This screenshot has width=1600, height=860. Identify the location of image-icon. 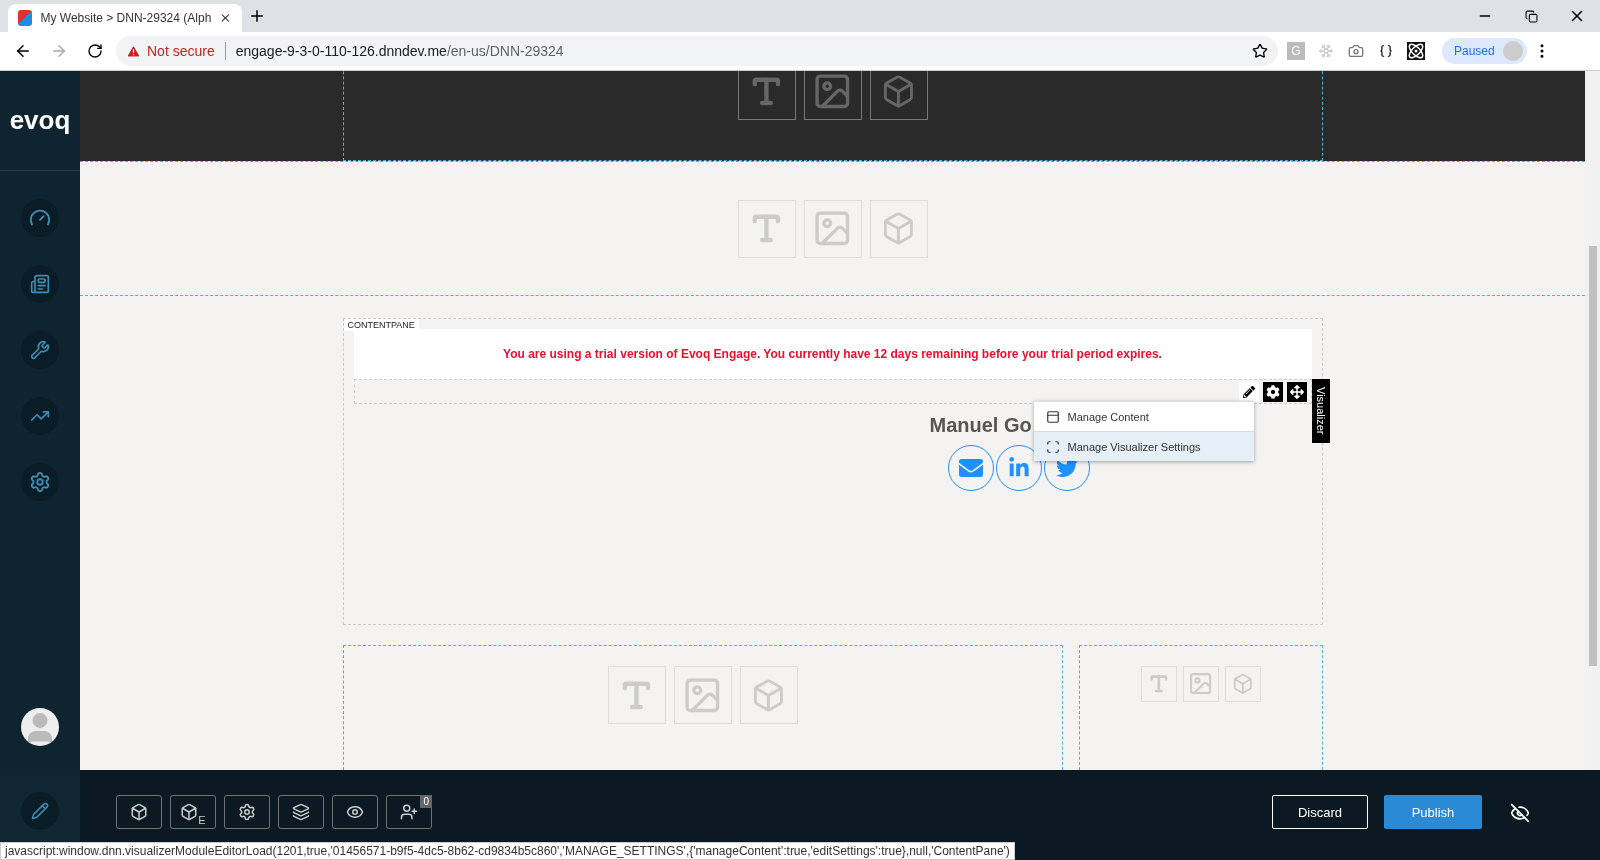
(1200, 684).